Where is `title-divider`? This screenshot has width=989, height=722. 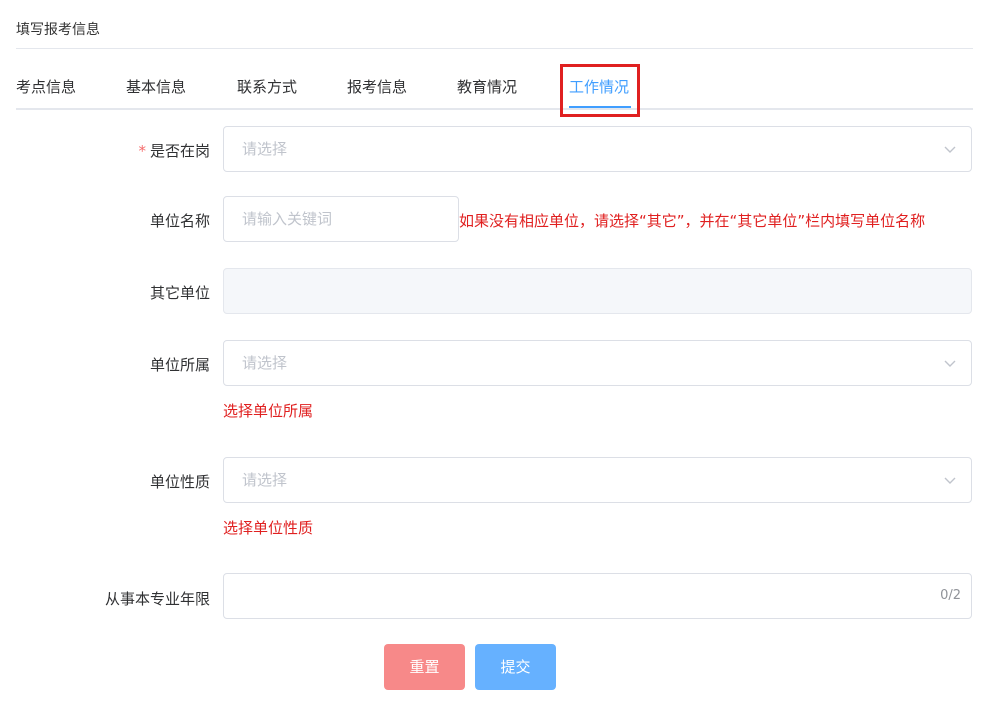
title-divider is located at coordinates (494, 48).